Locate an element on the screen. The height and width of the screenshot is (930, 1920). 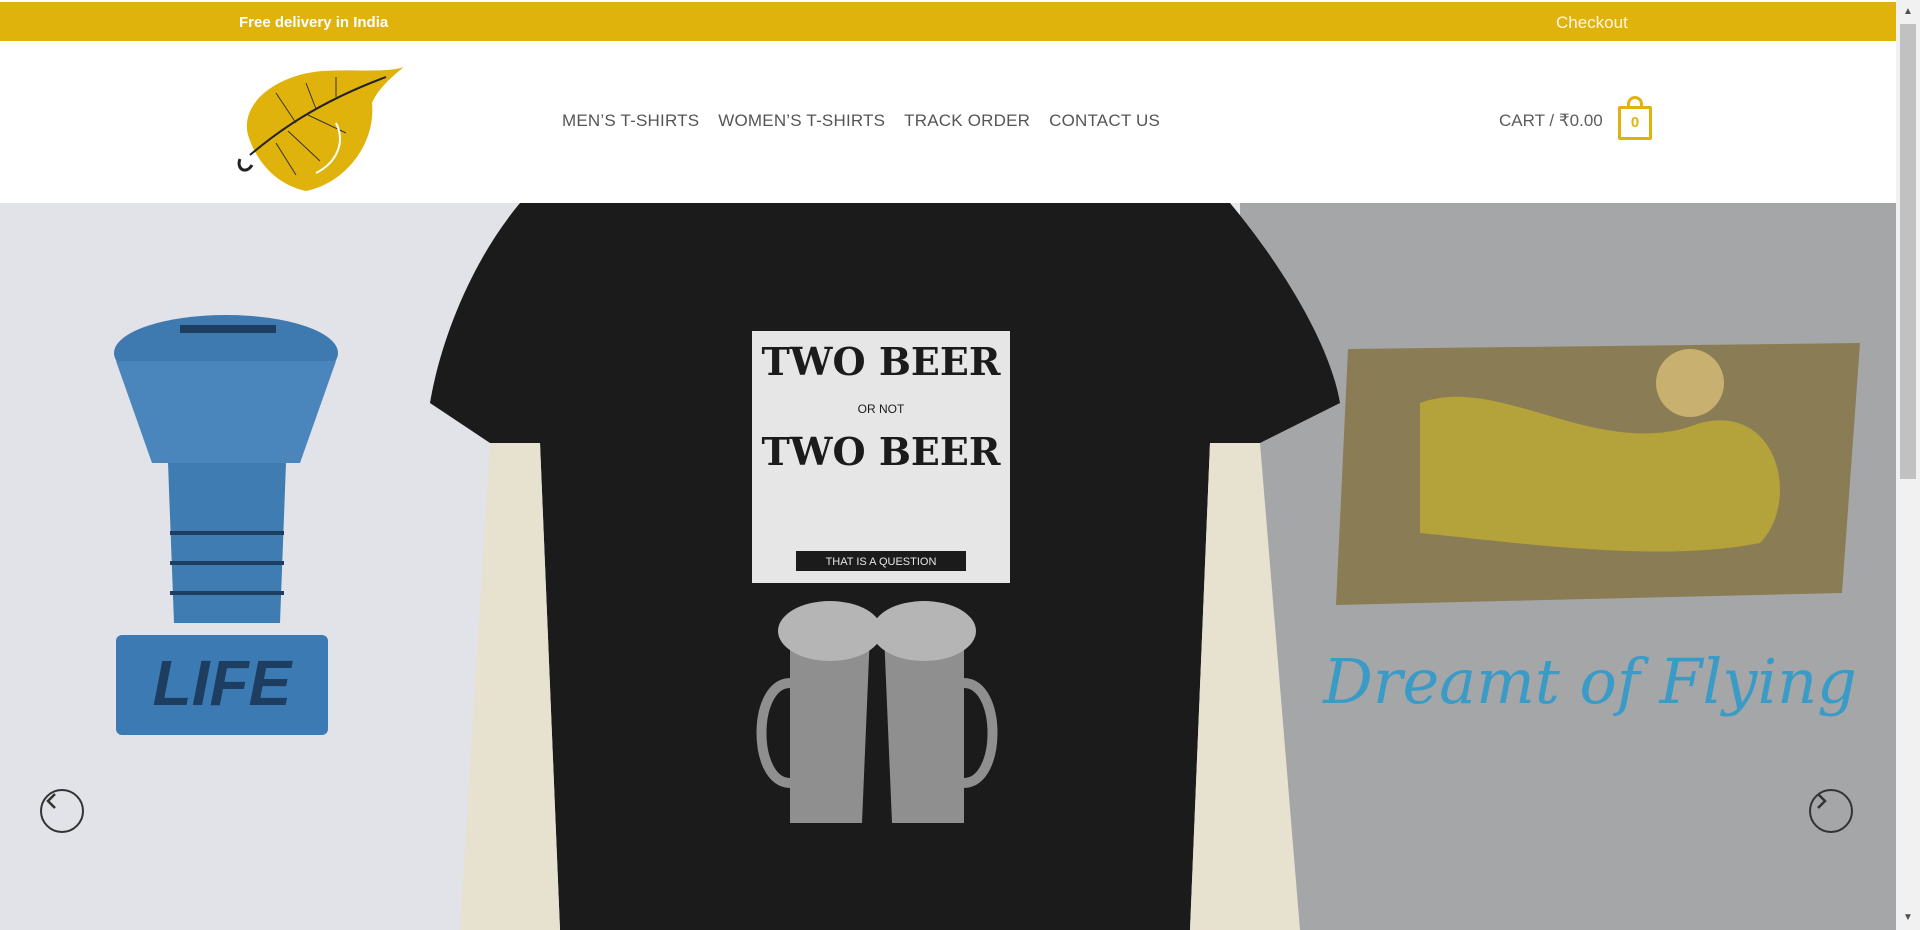
scroll-down-arrow-icon: ▼ is located at coordinates (1908, 917).